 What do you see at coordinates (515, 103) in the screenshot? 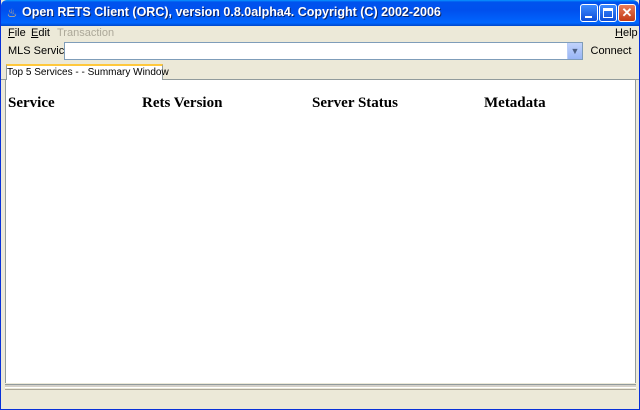
I see `column-header-metadata: Metadata` at bounding box center [515, 103].